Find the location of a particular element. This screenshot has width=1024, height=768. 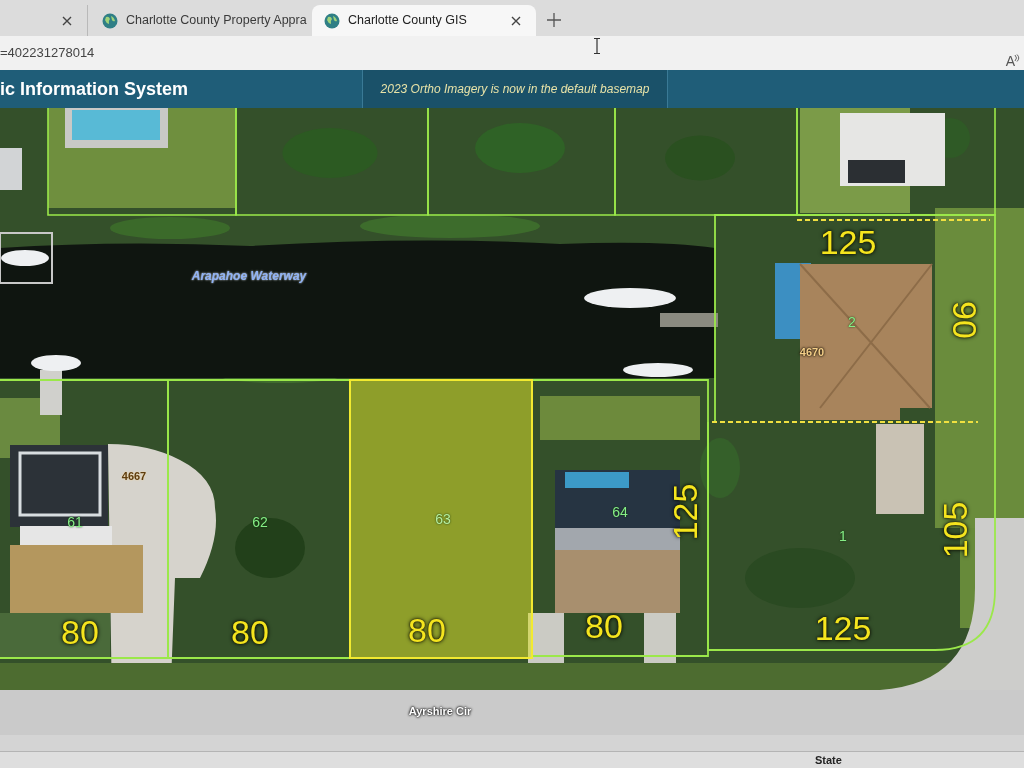

dimension-label: 105 is located at coordinates (955, 530).